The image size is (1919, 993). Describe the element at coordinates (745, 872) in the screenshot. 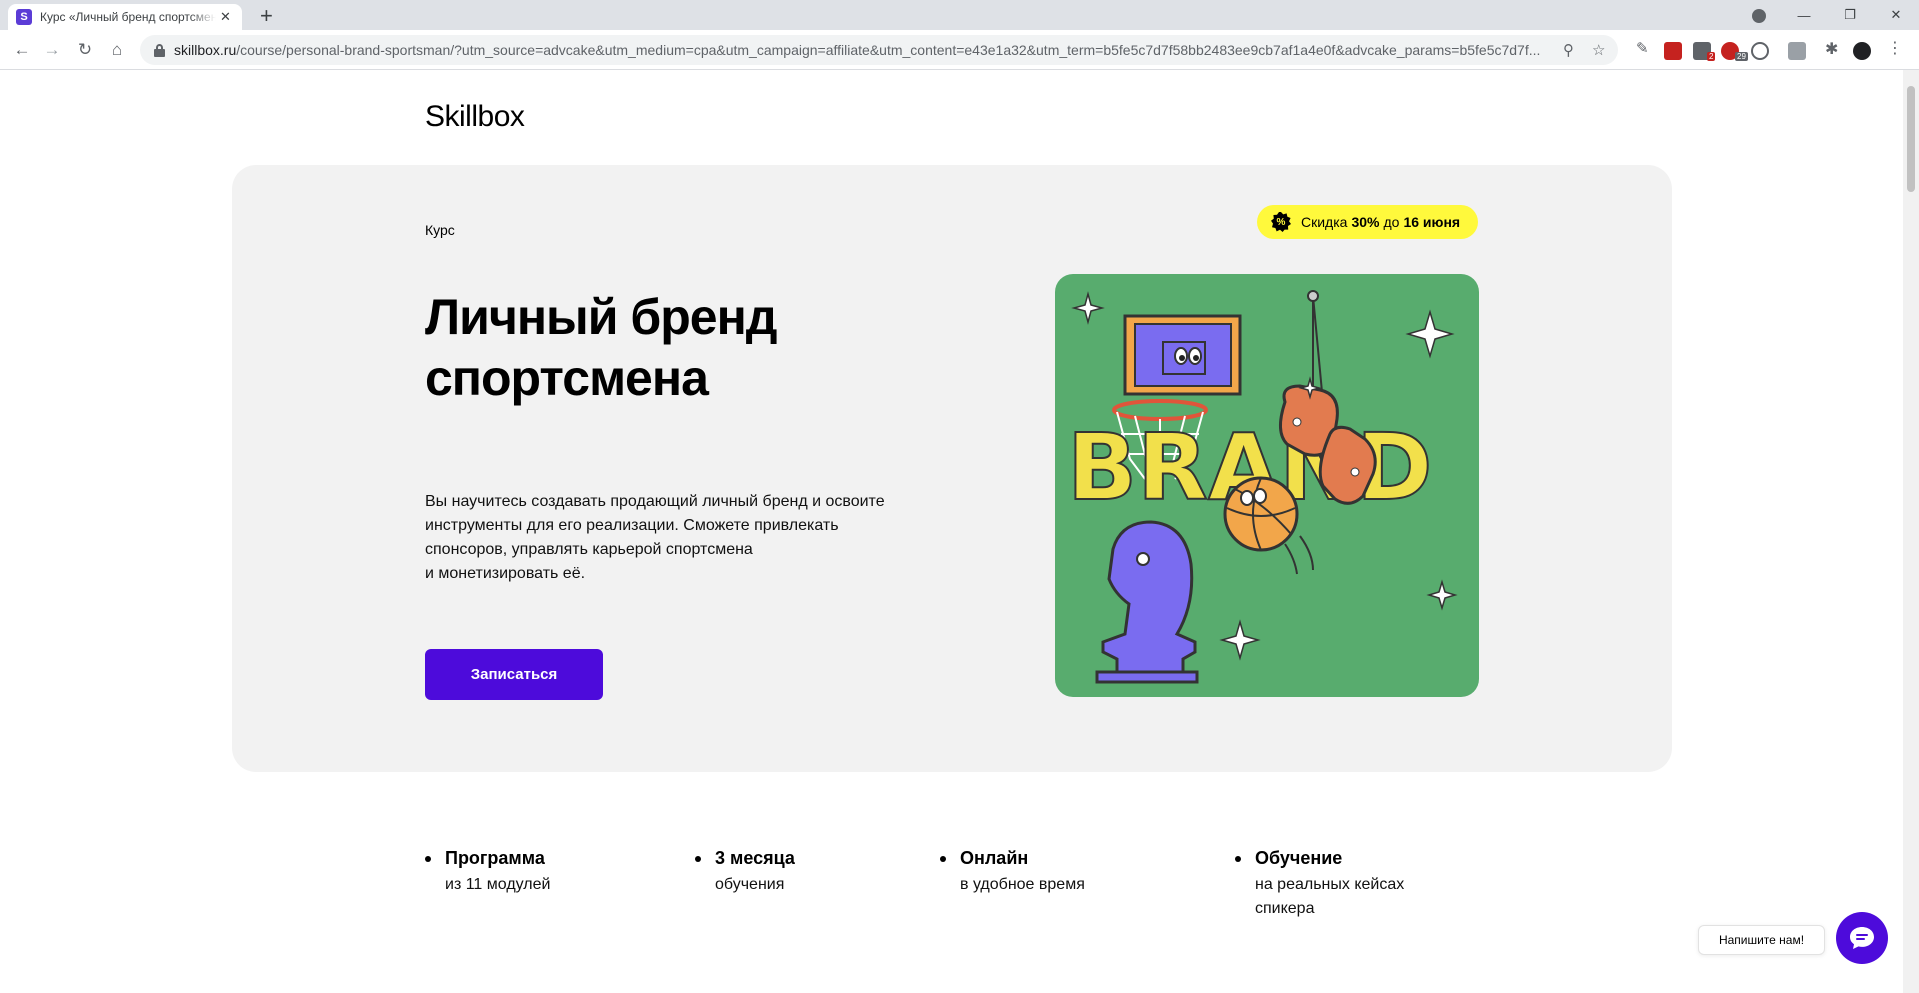

I see `feature-item: 3 месяца обучения` at that location.